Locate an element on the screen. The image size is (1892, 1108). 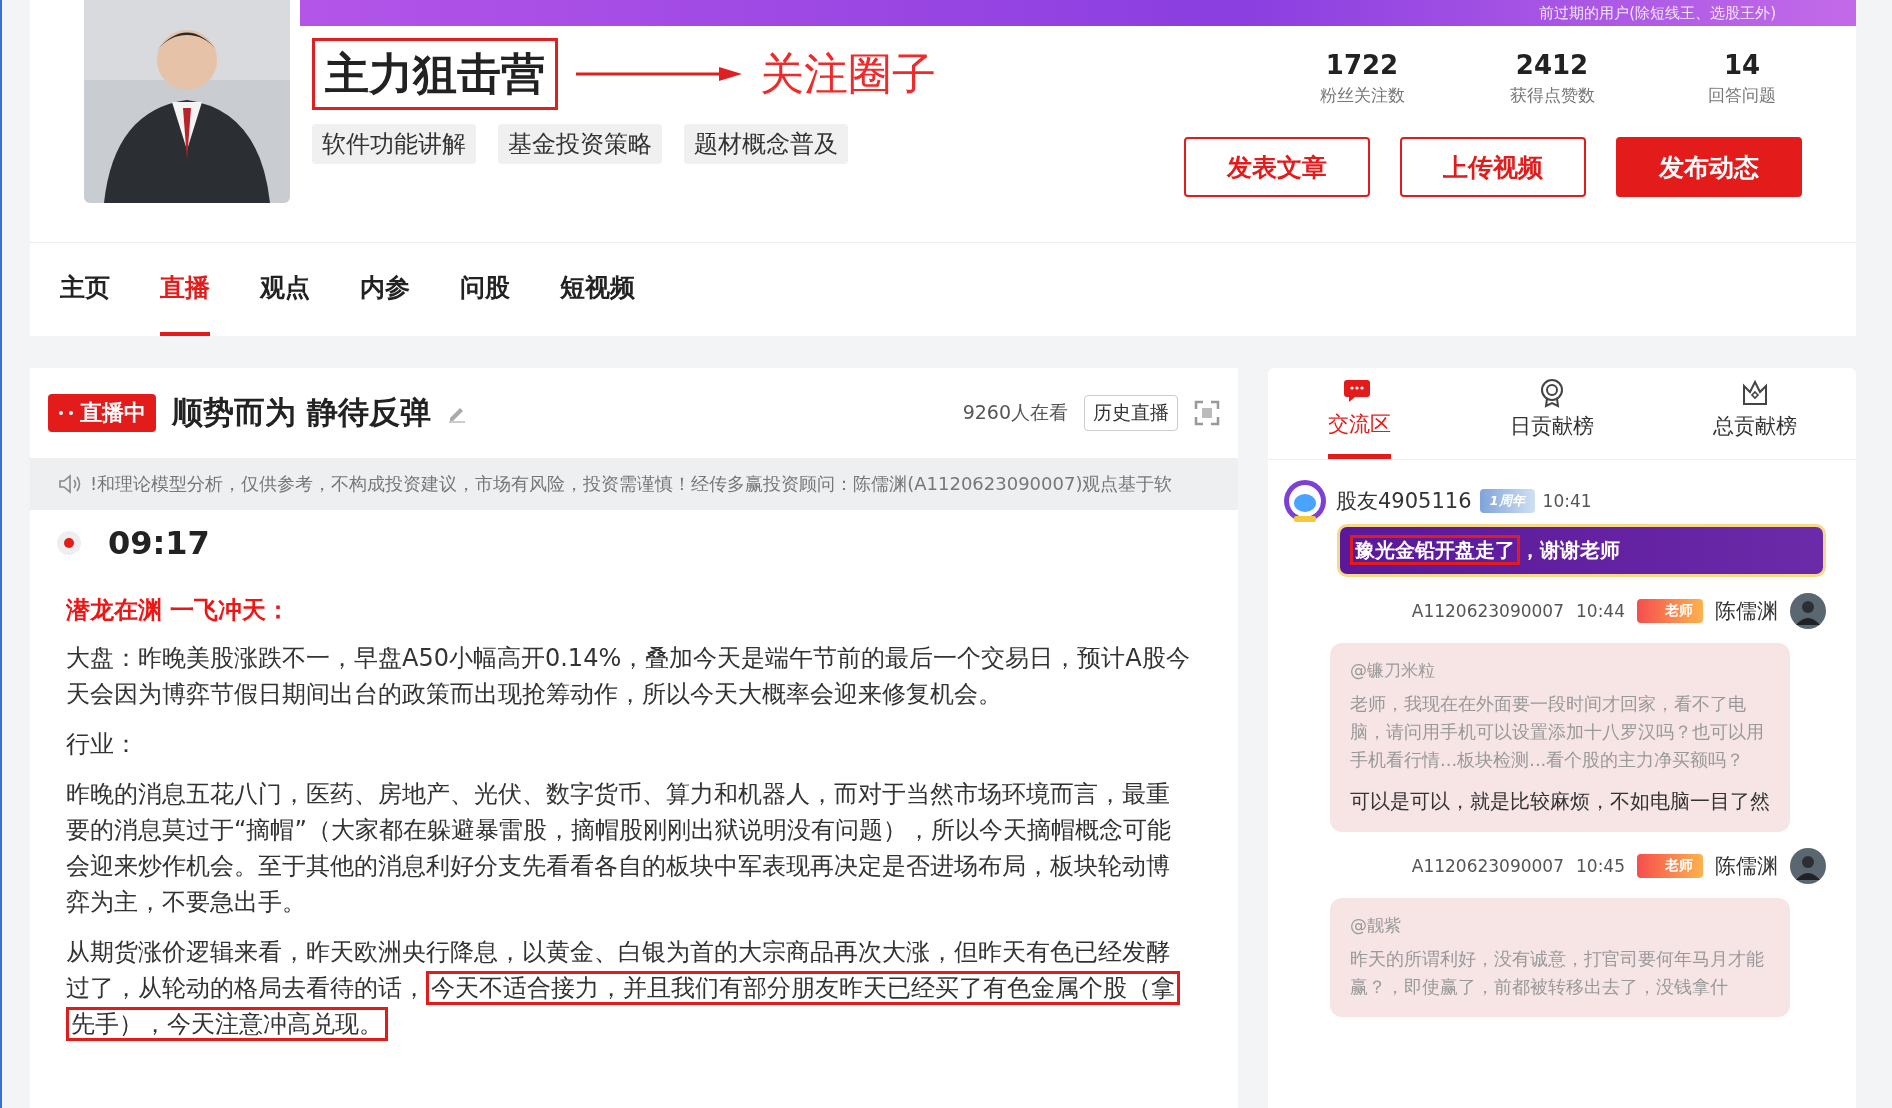
action-button: 发表文章 is located at coordinates (1277, 167).